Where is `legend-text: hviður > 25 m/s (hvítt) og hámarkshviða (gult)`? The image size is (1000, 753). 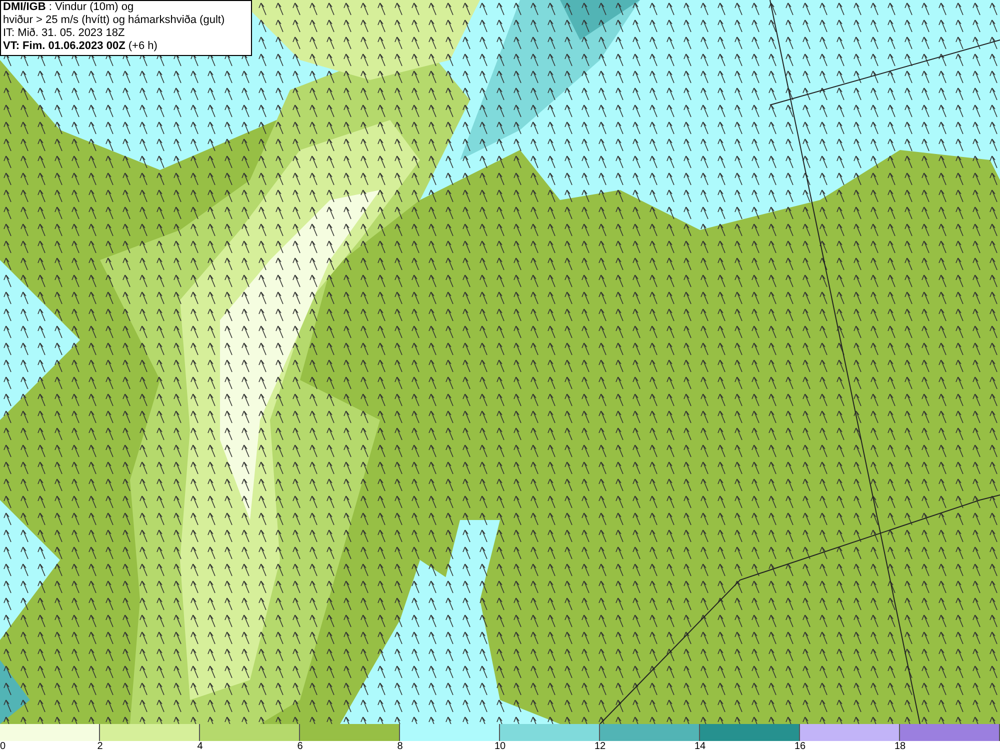 legend-text: hviður > 25 m/s (hvítt) og hámarkshviða (gult) is located at coordinates (114, 20).